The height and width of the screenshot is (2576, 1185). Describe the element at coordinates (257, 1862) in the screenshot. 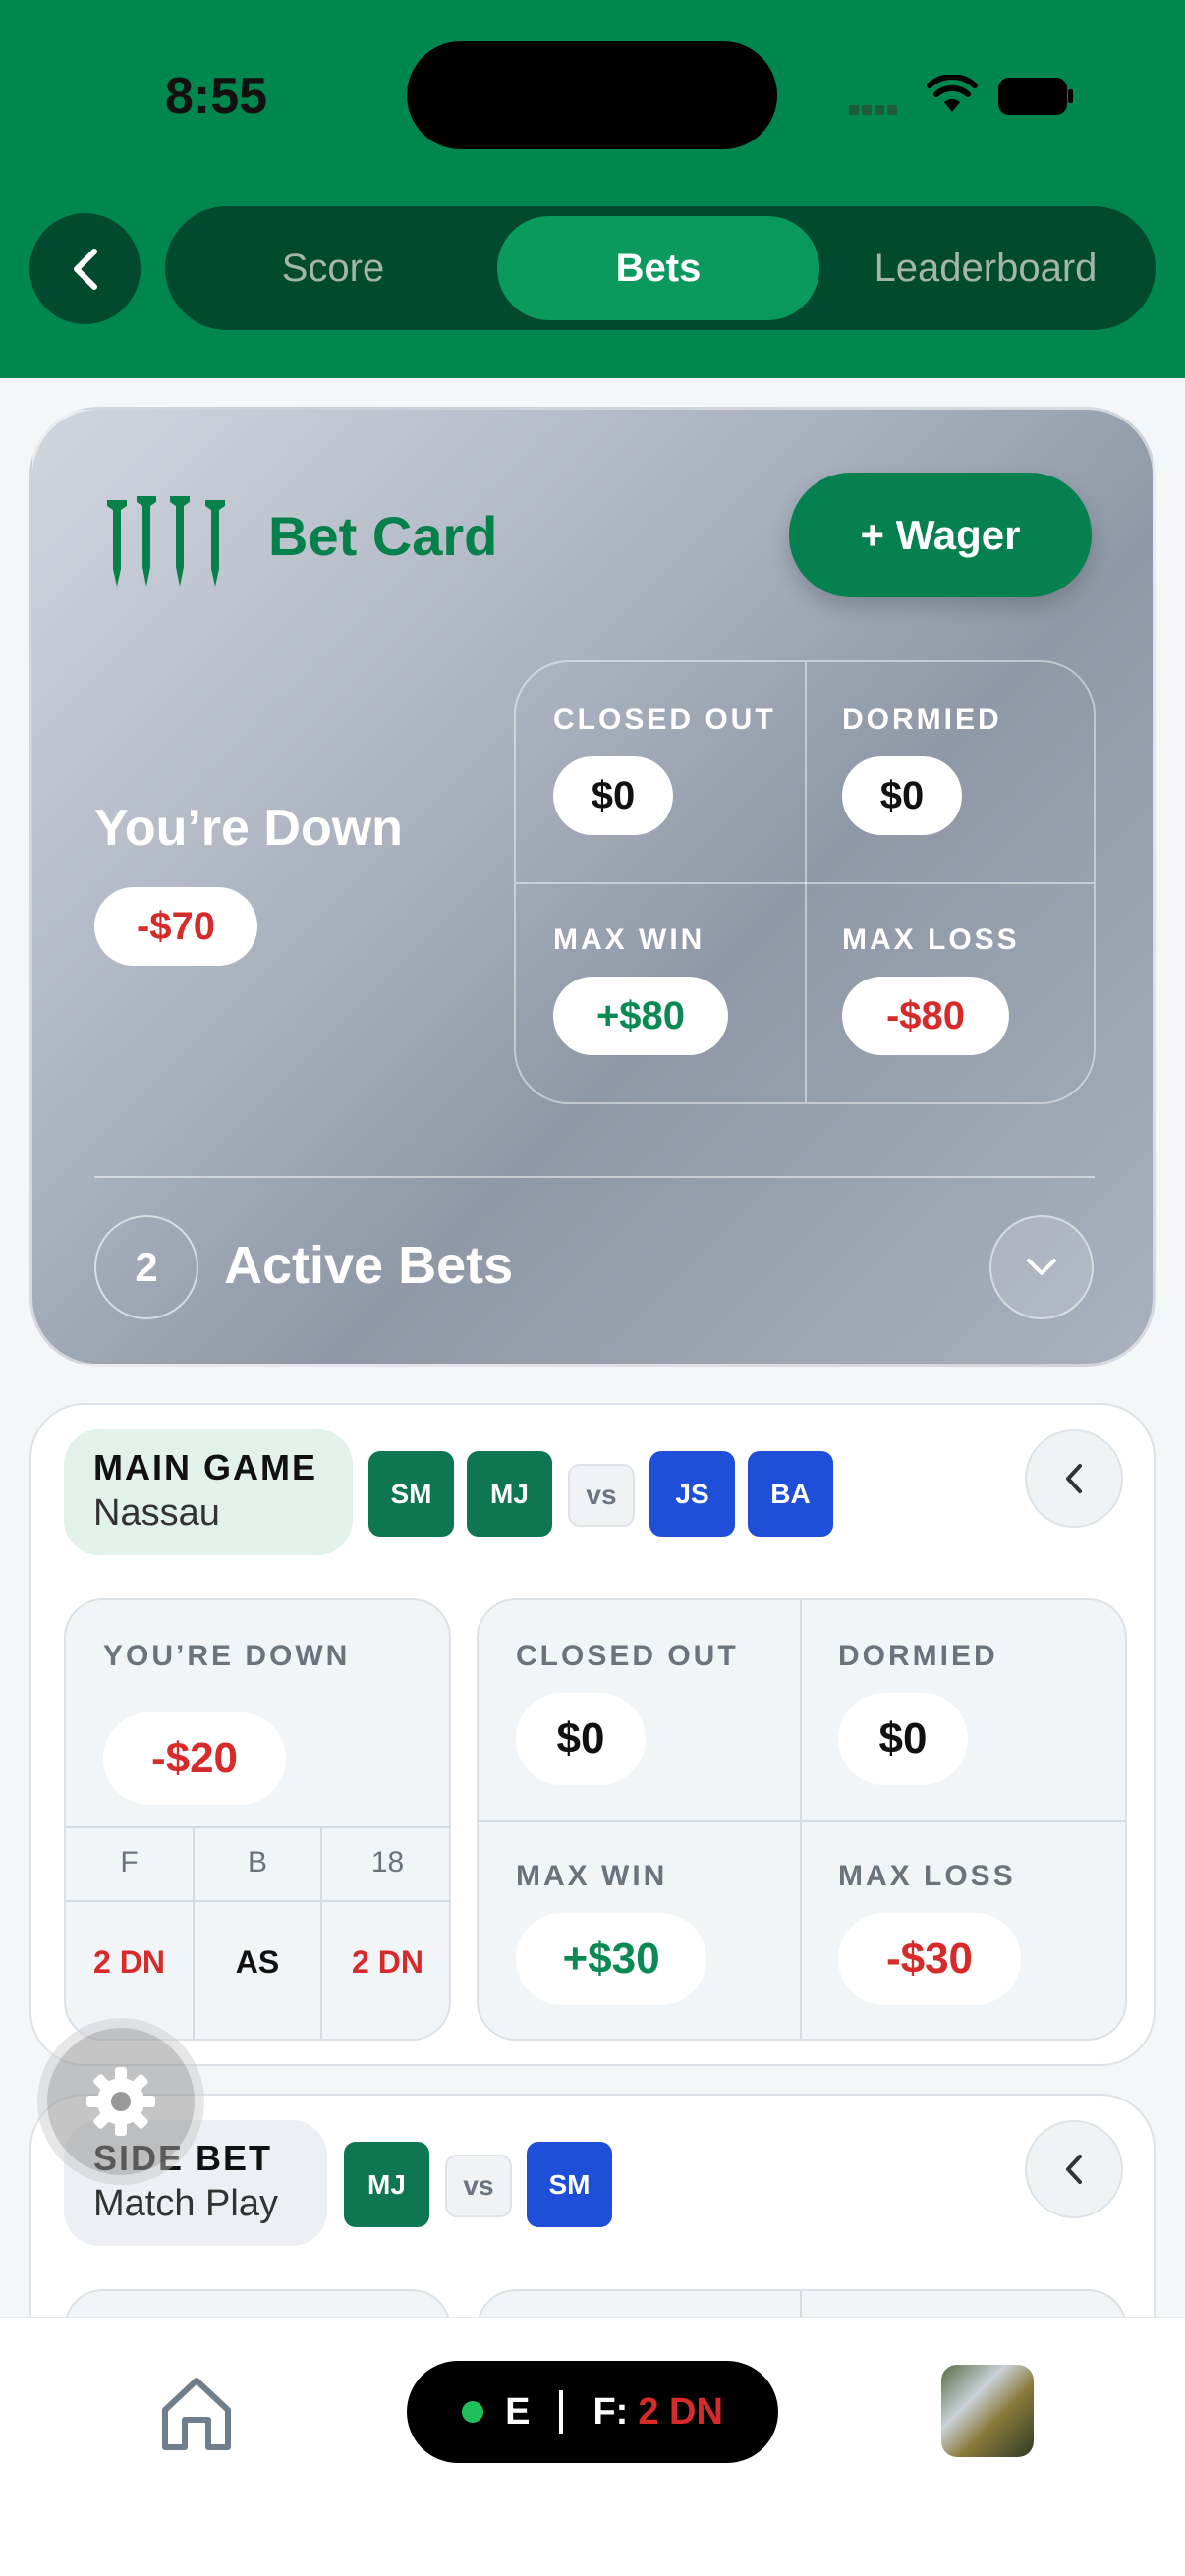

I see `segment-head-back: B` at that location.